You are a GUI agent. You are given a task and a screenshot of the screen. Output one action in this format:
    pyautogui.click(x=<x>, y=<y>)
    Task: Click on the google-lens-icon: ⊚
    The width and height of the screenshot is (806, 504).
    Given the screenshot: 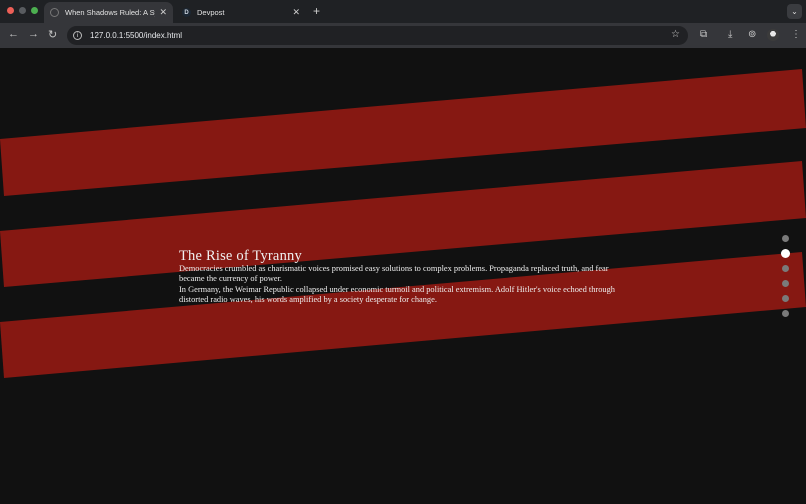 What is the action you would take?
    pyautogui.click(x=752, y=34)
    